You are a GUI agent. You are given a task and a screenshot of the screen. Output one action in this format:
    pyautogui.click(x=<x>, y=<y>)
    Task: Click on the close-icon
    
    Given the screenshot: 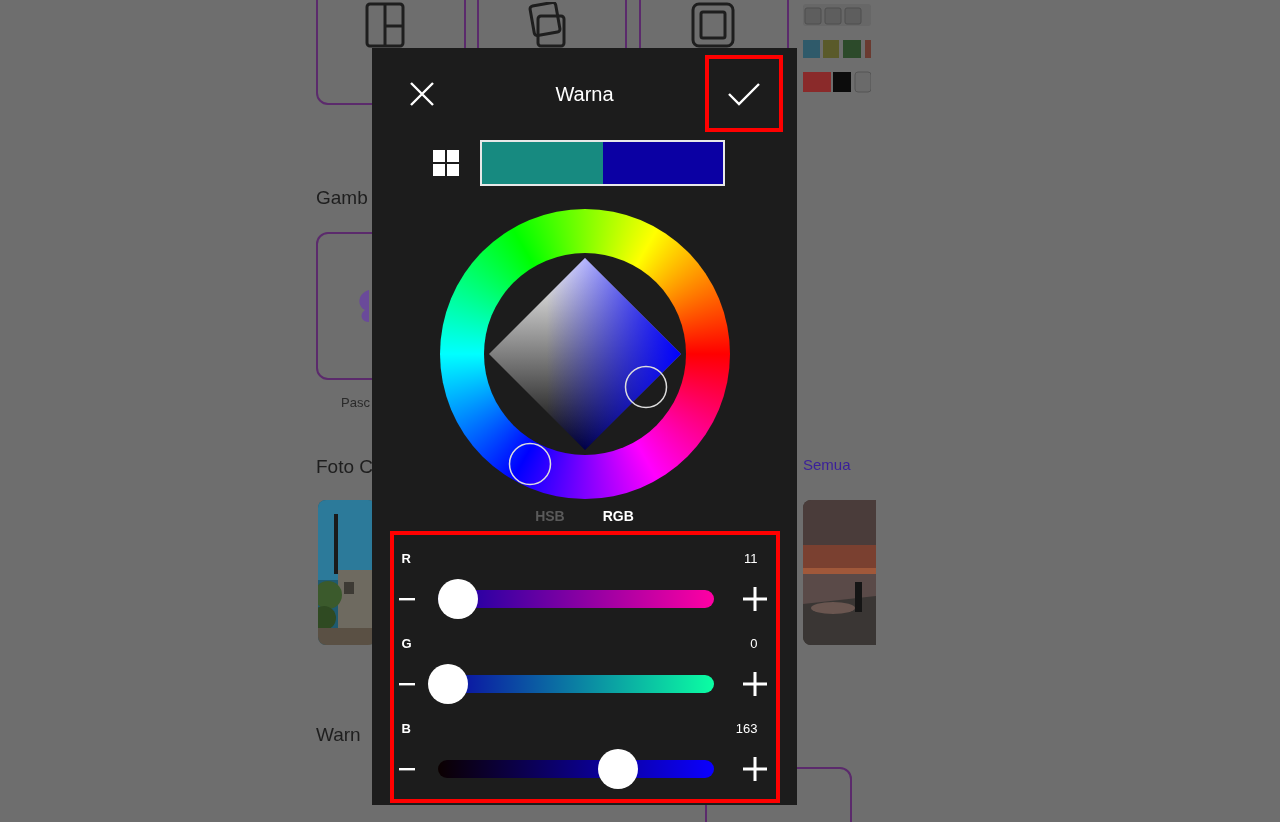 What is the action you would take?
    pyautogui.click(x=422, y=93)
    